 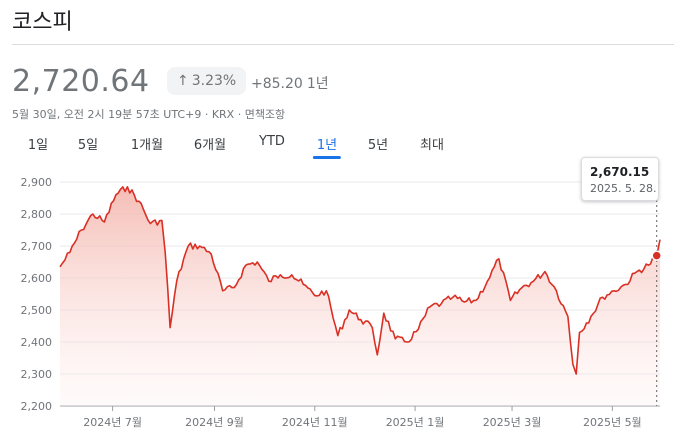 What do you see at coordinates (149, 114) in the screenshot?
I see `market-meta: 5월 30일, 오전 2시 19분 57초 UTC+9 · KRX · 면책조항` at bounding box center [149, 114].